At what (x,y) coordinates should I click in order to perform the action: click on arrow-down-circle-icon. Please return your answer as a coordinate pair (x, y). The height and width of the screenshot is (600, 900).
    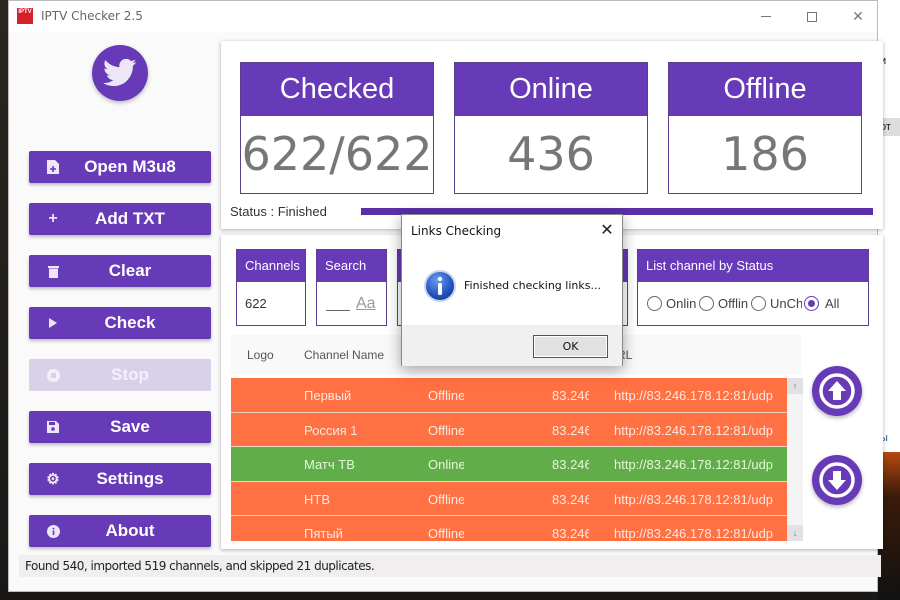
    Looking at the image, I should click on (837, 480).